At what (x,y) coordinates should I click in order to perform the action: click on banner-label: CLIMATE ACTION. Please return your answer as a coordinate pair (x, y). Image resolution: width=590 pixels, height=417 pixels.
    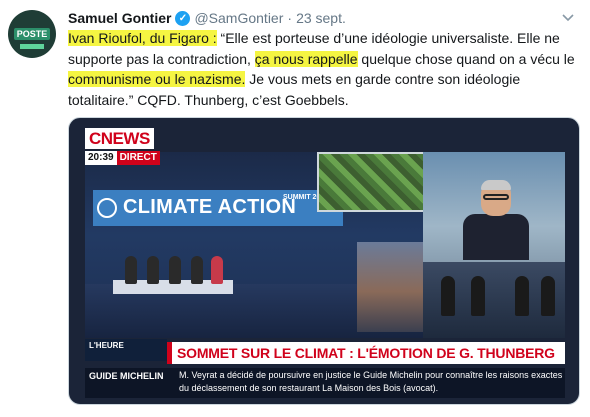
    Looking at the image, I should click on (210, 207).